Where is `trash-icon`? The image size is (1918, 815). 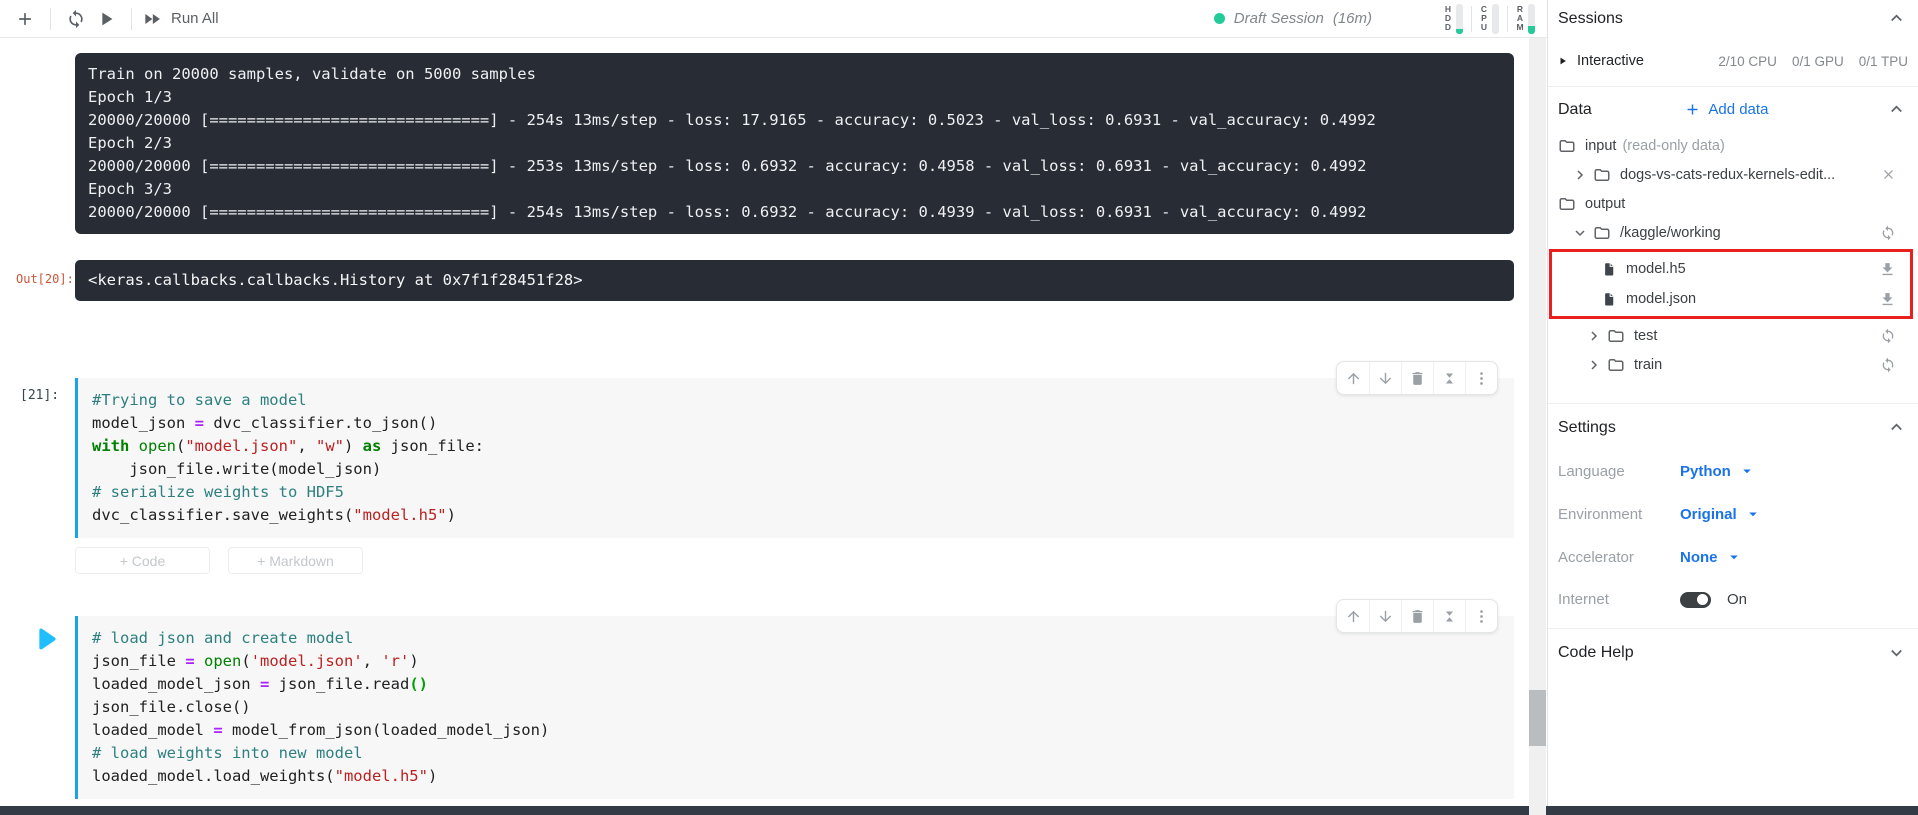 trash-icon is located at coordinates (1417, 616).